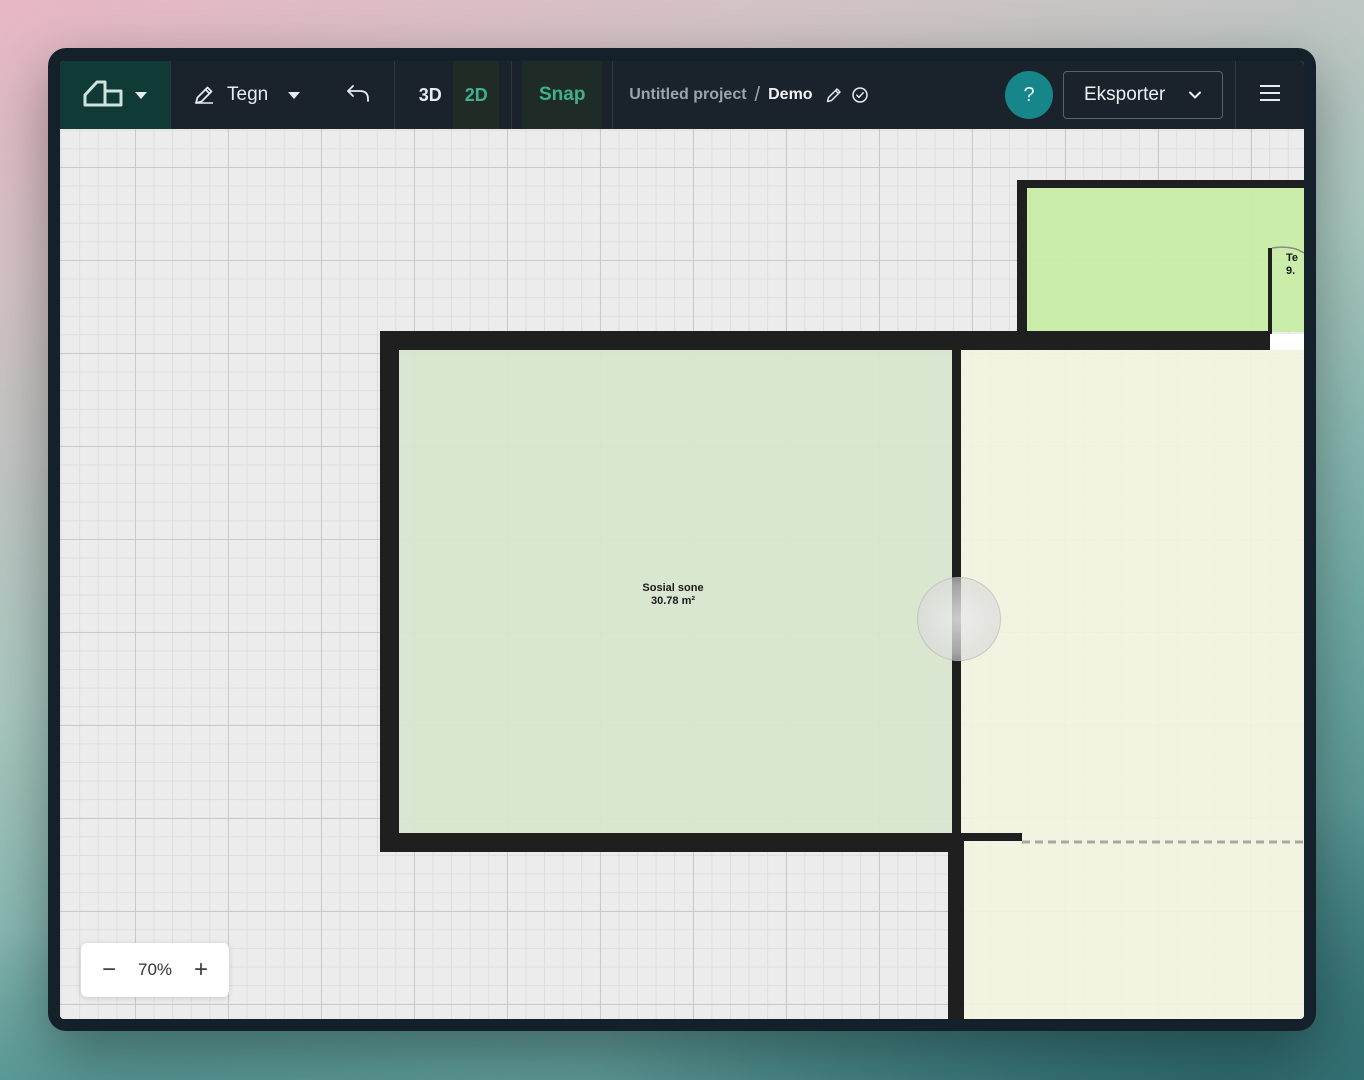  I want to click on room-label-social: Sosial sone 30.78 m², so click(673, 595).